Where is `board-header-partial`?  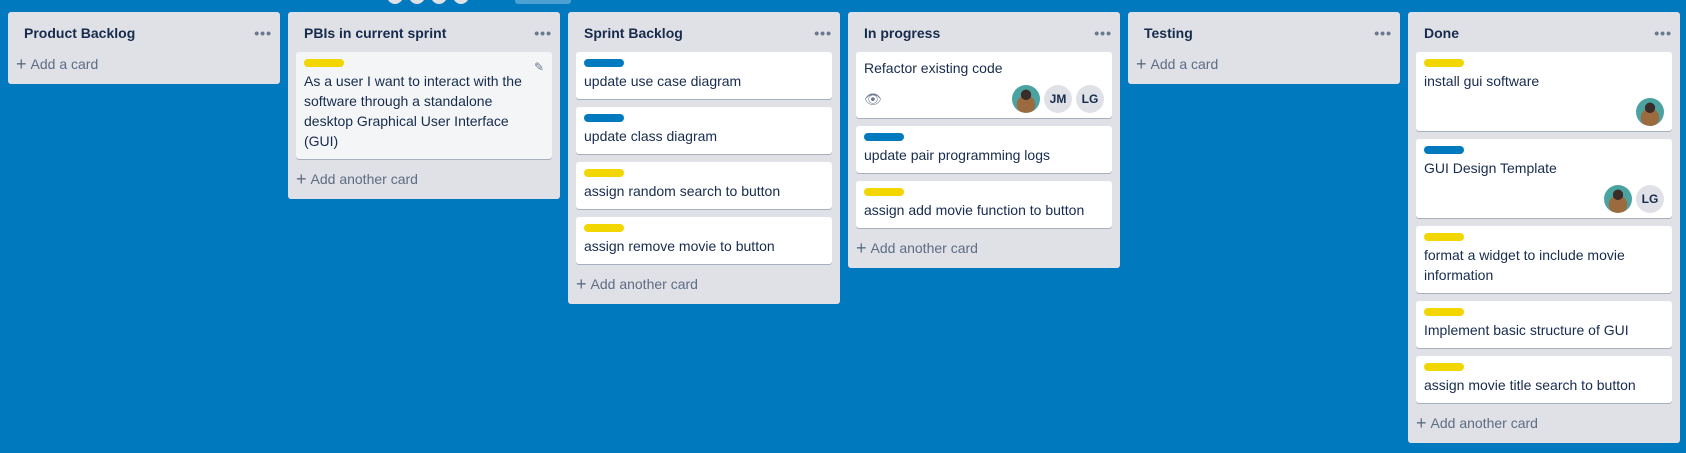 board-header-partial is located at coordinates (479, 2).